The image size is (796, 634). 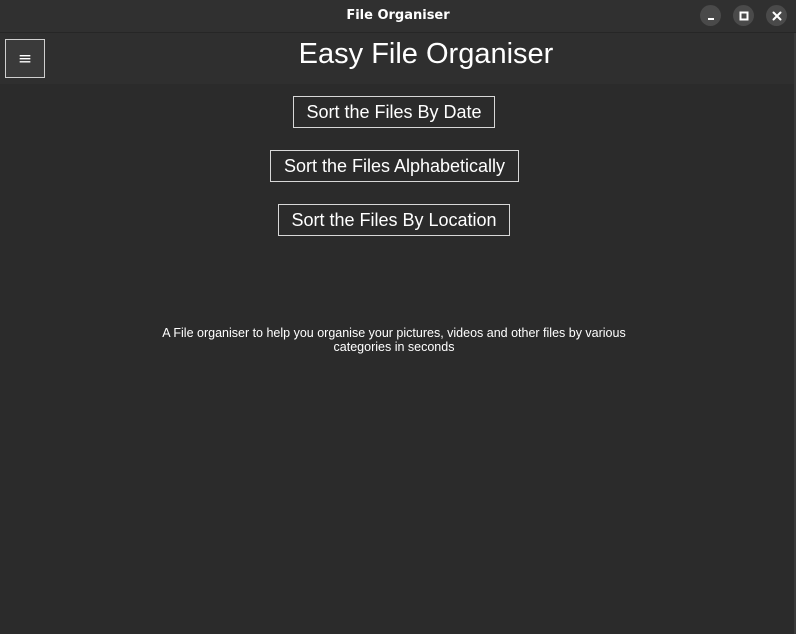 What do you see at coordinates (394, 220) in the screenshot?
I see `sort-by-location-button: Sort the Files By Location` at bounding box center [394, 220].